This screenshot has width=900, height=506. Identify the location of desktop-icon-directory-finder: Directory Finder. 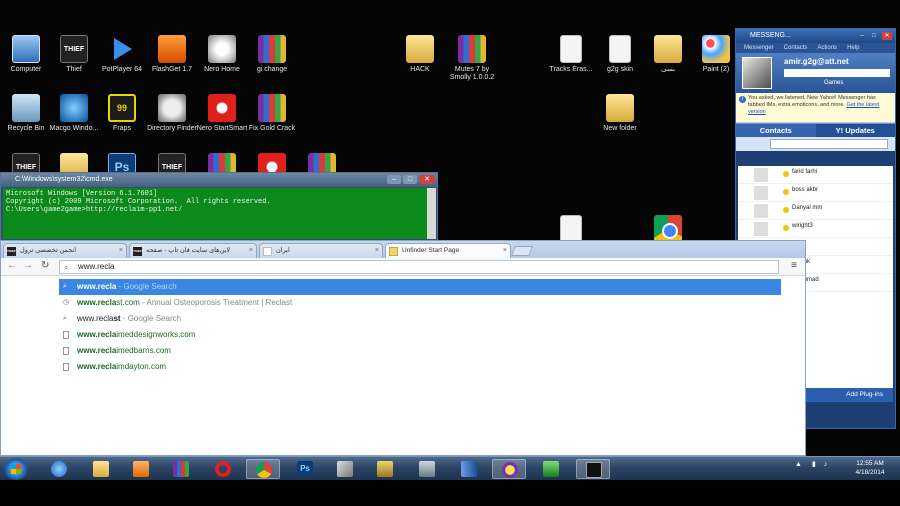
(172, 113).